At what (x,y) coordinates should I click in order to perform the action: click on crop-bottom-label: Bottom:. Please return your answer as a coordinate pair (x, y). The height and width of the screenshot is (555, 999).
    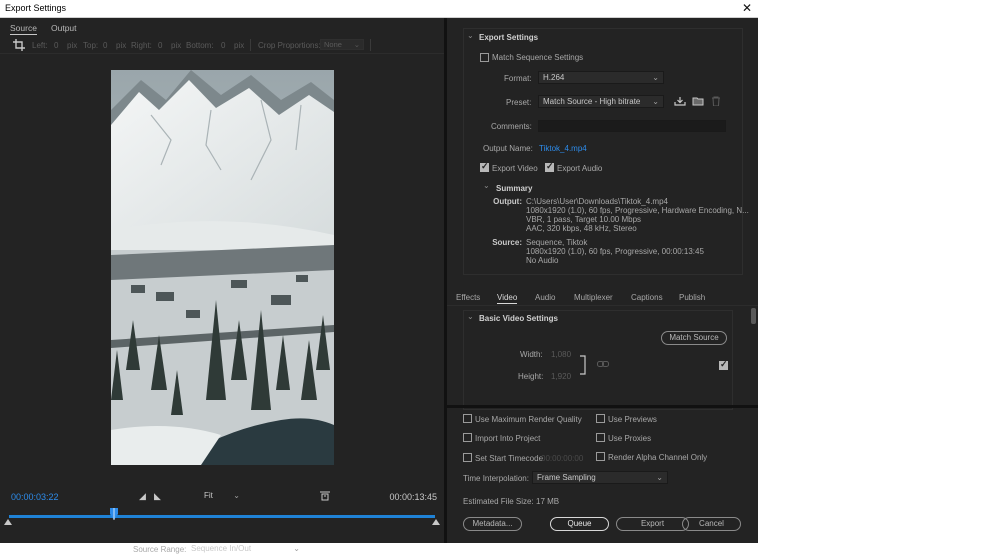
    Looking at the image, I should click on (200, 45).